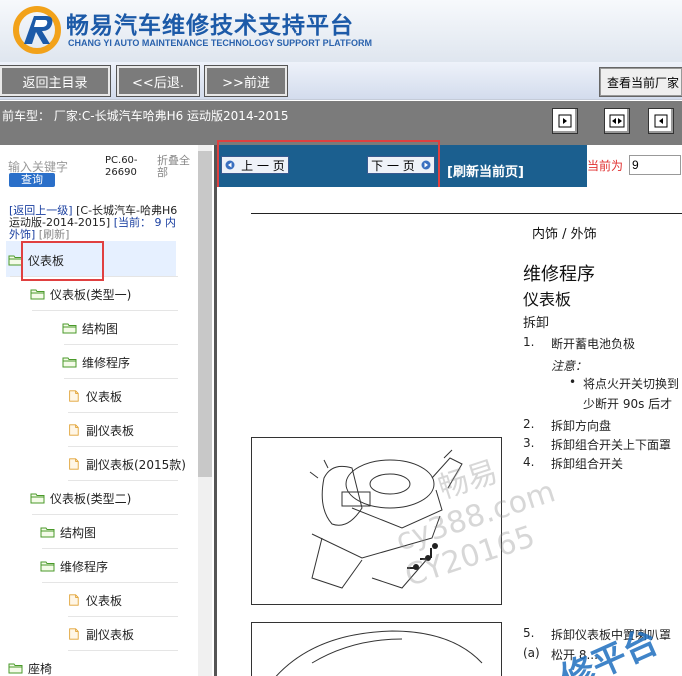  I want to click on tree-item-label: 仪表板(类型一), so click(91, 294).